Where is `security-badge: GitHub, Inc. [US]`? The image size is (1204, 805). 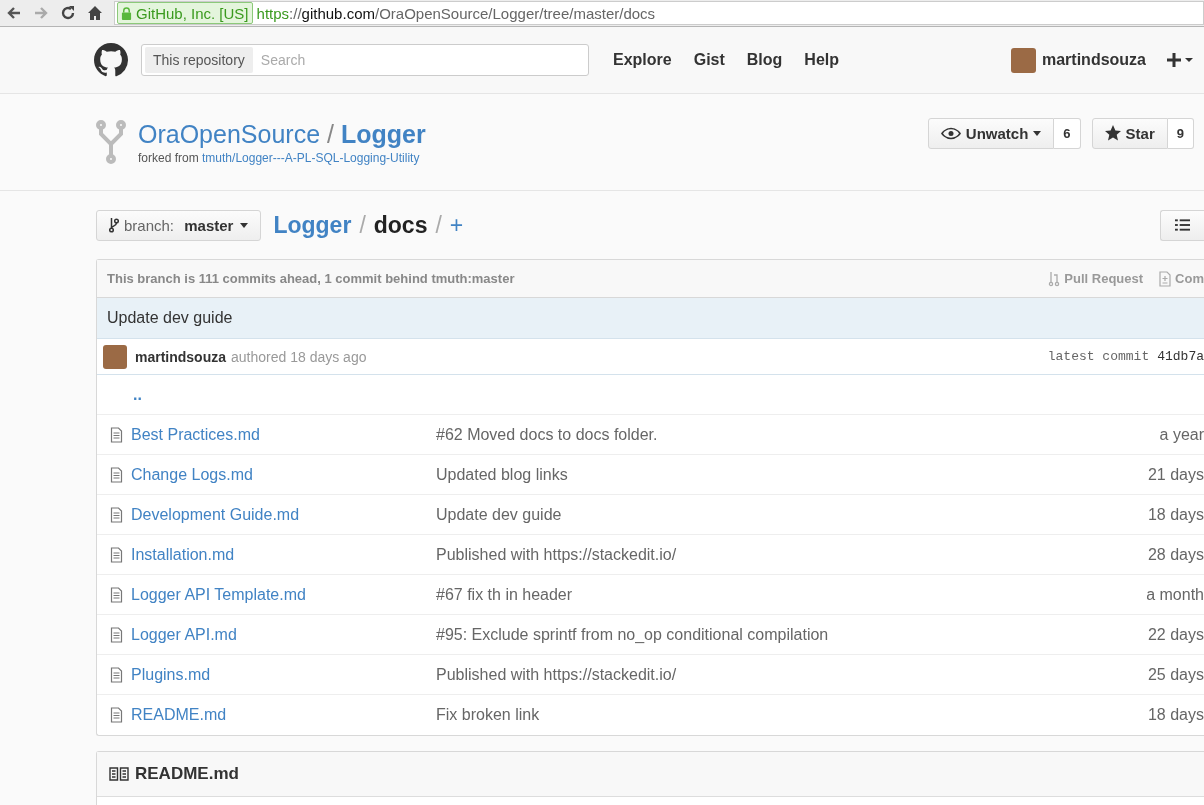 security-badge: GitHub, Inc. [US] is located at coordinates (185, 13).